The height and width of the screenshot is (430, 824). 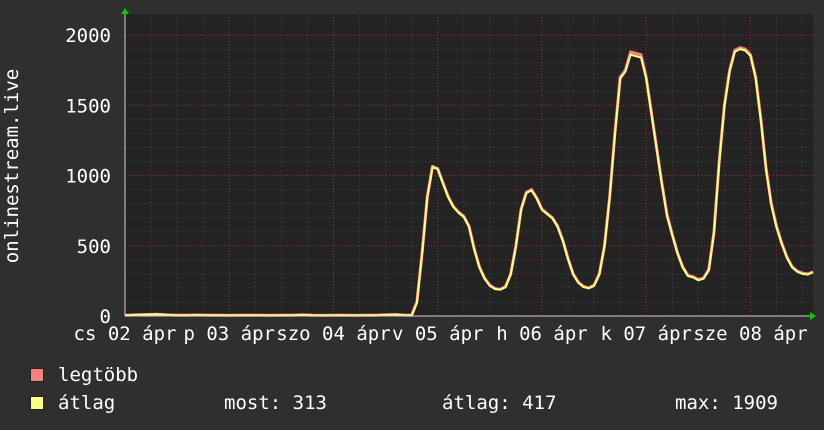 I want to click on legend-item-legtobb: legtöbb, so click(x=84, y=375).